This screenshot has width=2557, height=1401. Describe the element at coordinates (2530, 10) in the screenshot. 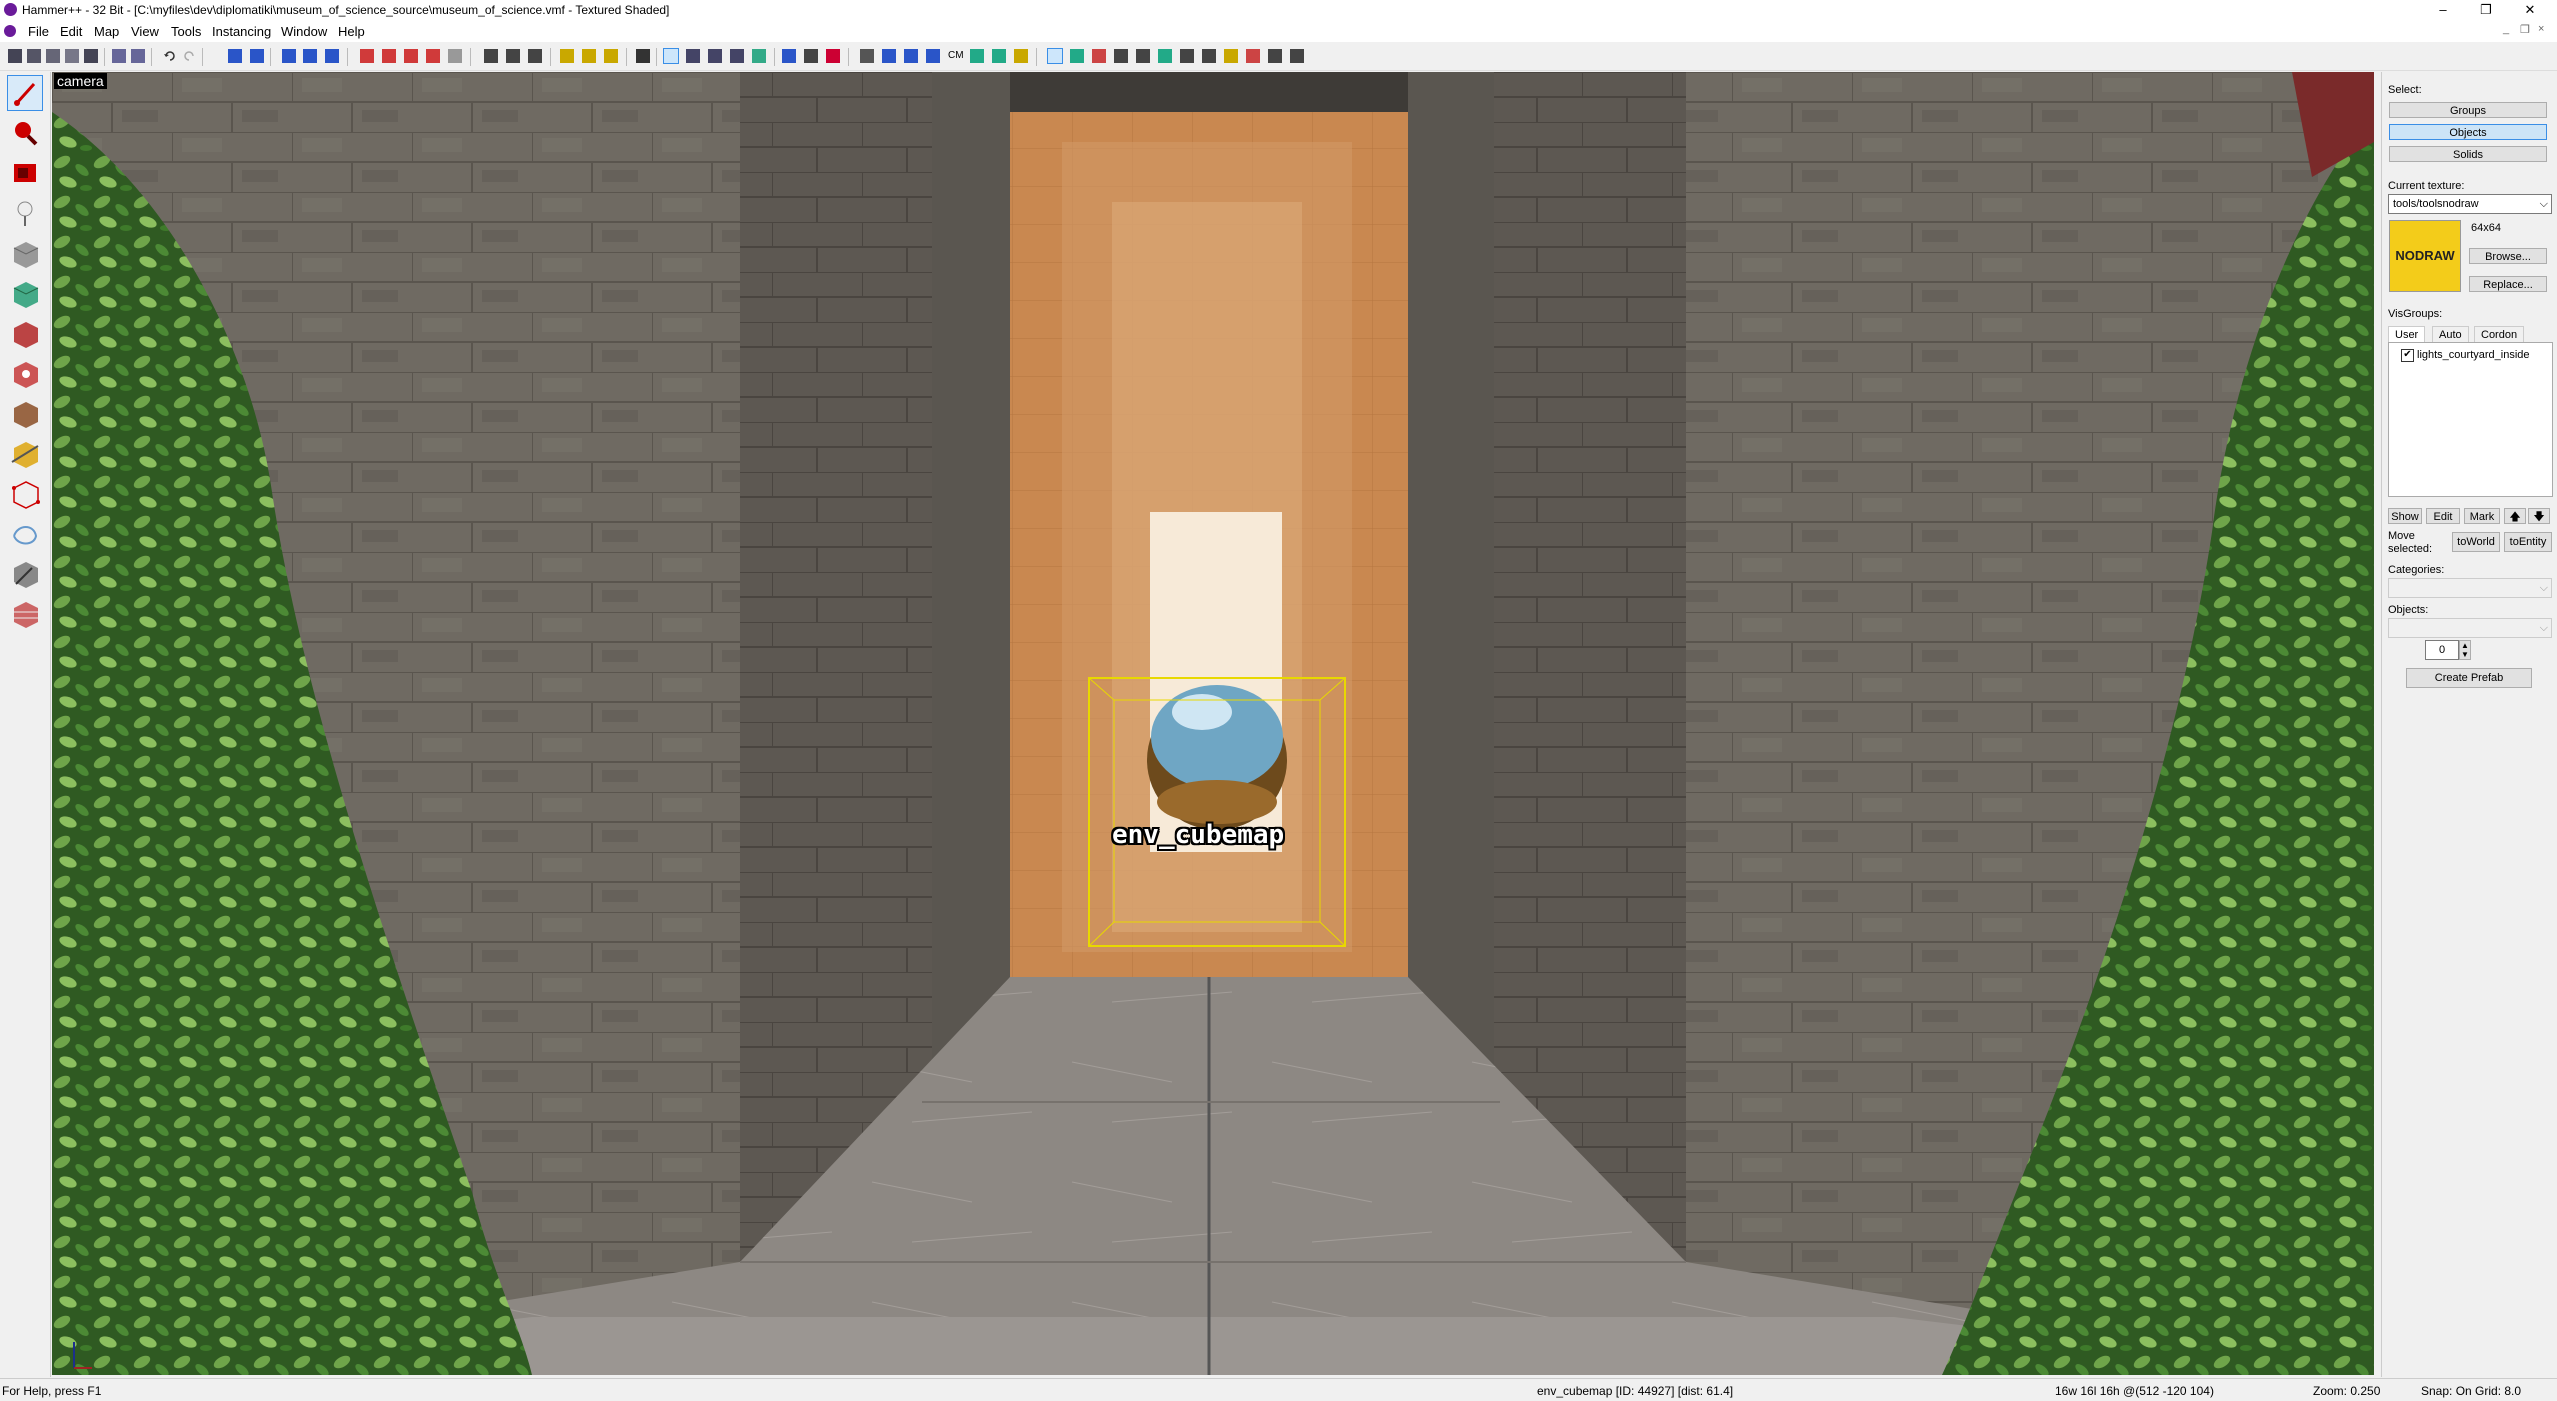

I see `close-button: ✕` at that location.